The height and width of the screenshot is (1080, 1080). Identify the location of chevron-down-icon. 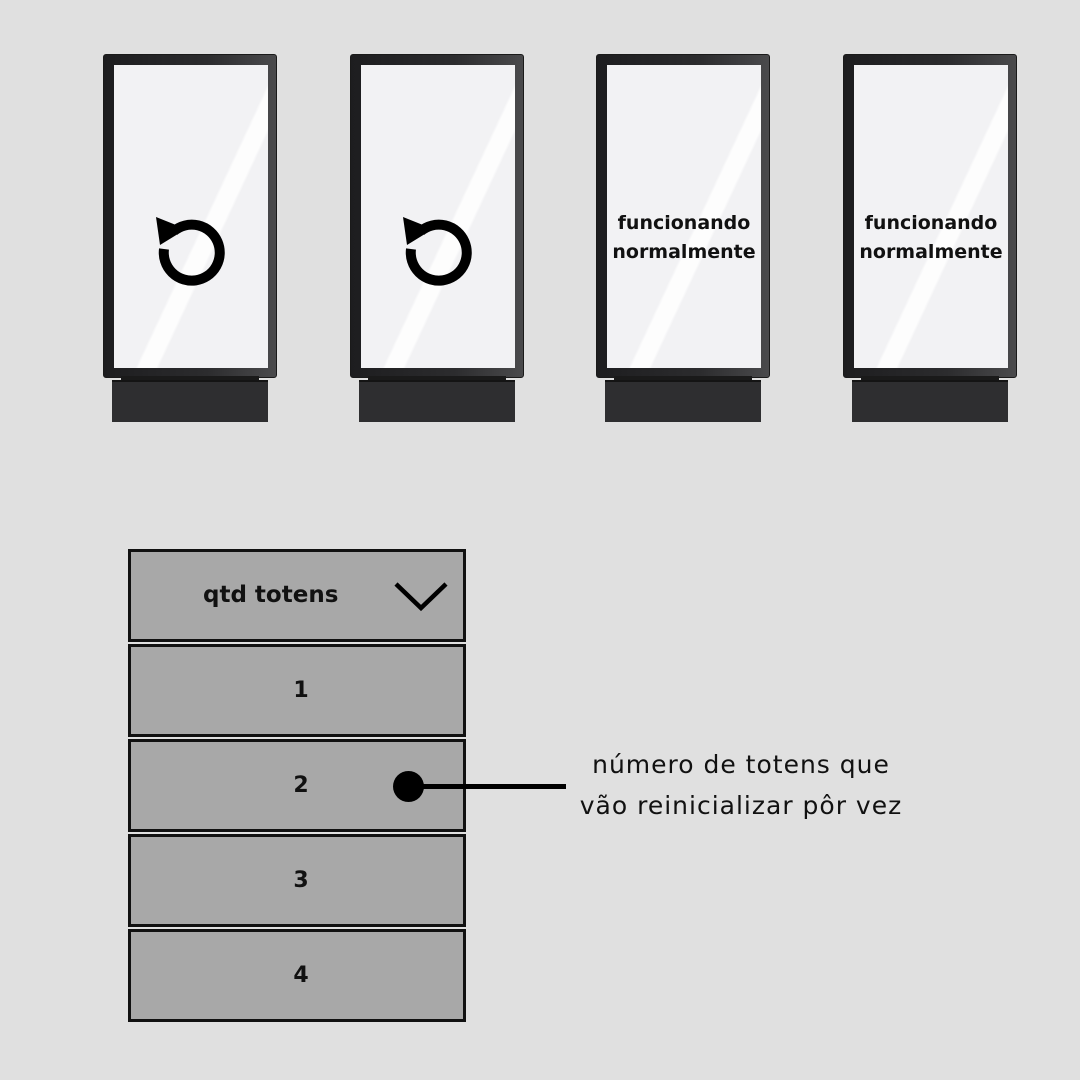
(421, 597).